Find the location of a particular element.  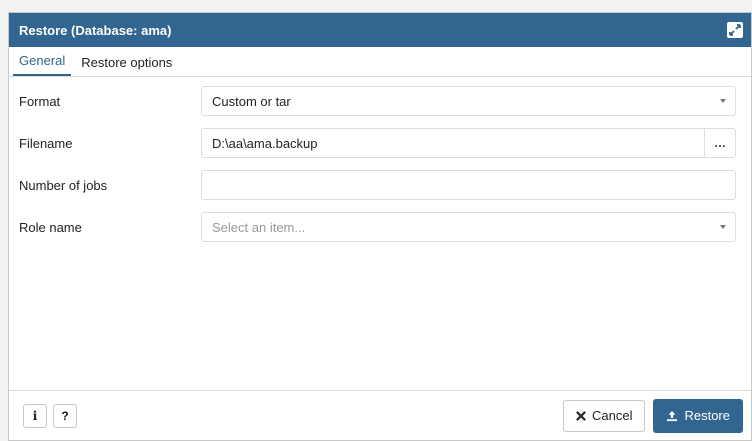

tab-bar: General Restore options is located at coordinates (380, 62).